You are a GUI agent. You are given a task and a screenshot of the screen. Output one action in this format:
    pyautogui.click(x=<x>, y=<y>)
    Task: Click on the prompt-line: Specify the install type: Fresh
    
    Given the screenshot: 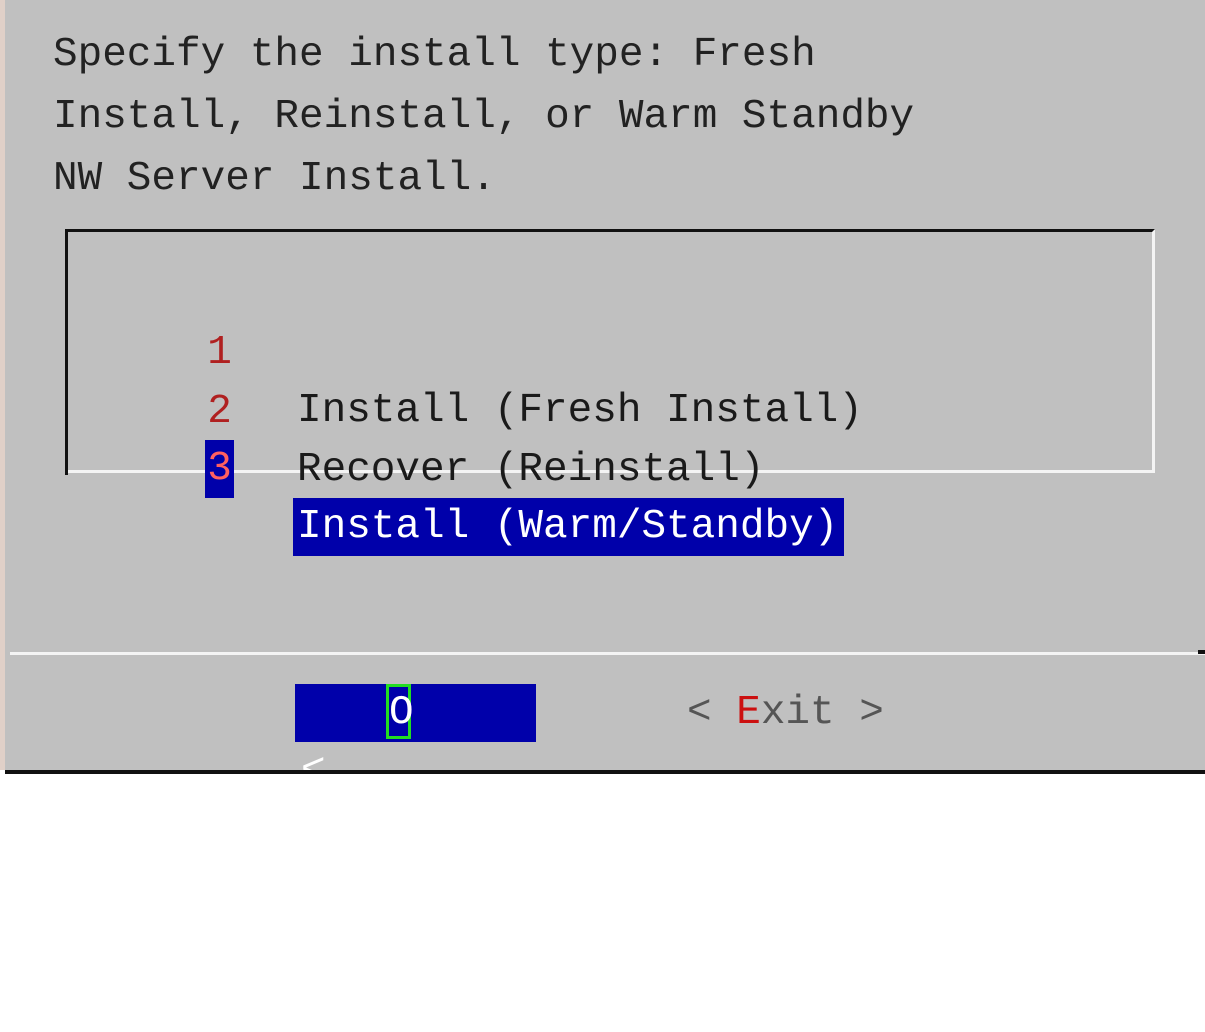 What is the action you would take?
    pyautogui.click(x=434, y=55)
    